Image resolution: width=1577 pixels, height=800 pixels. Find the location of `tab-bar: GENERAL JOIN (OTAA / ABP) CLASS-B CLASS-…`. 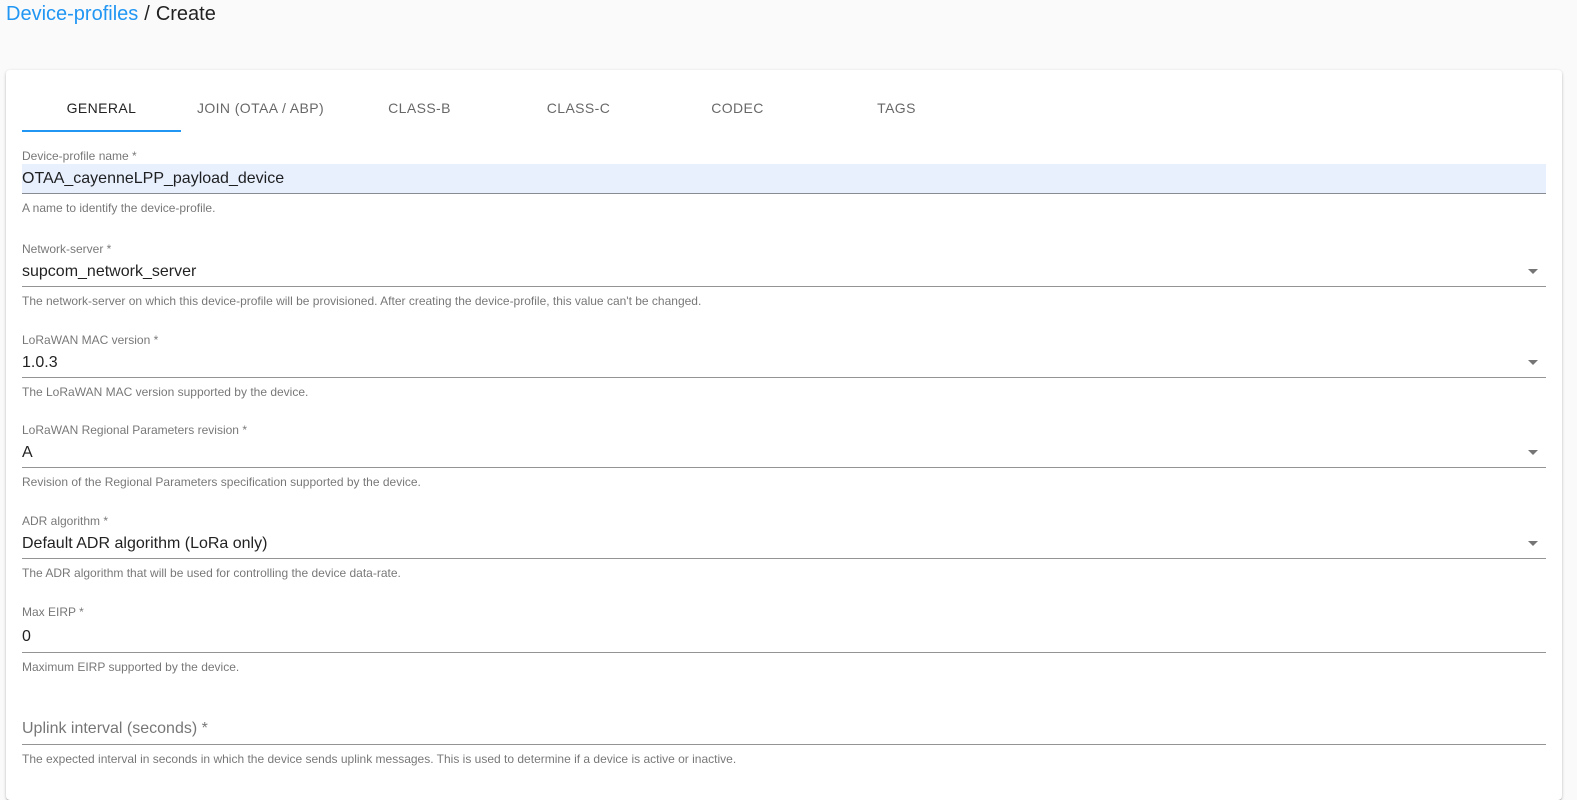

tab-bar: GENERAL JOIN (OTAA / ABP) CLASS-B CLASS-… is located at coordinates (499, 108).